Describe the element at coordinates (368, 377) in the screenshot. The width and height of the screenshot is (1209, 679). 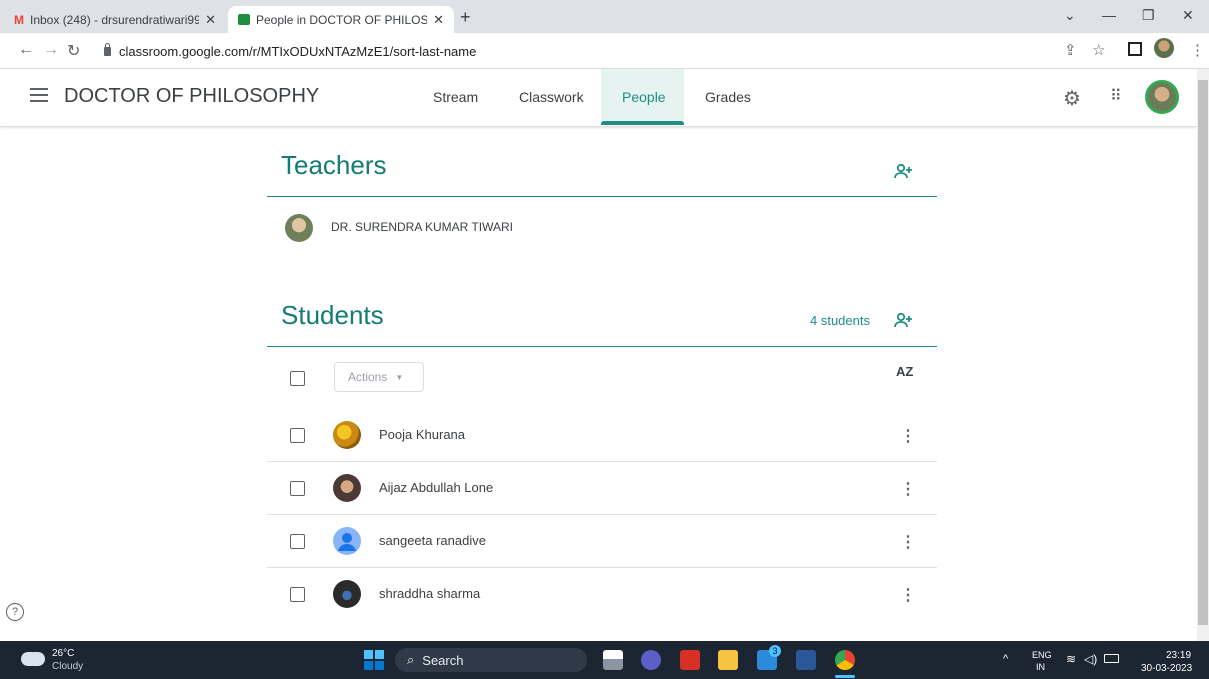
I see `actions-label: Actions` at that location.